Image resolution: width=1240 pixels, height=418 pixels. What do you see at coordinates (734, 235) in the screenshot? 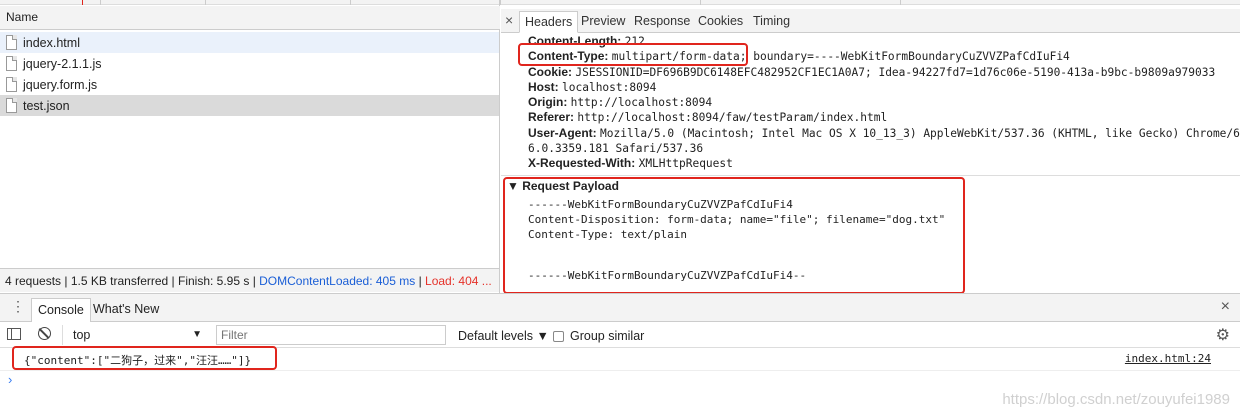
I see `highlight-request-payload` at bounding box center [734, 235].